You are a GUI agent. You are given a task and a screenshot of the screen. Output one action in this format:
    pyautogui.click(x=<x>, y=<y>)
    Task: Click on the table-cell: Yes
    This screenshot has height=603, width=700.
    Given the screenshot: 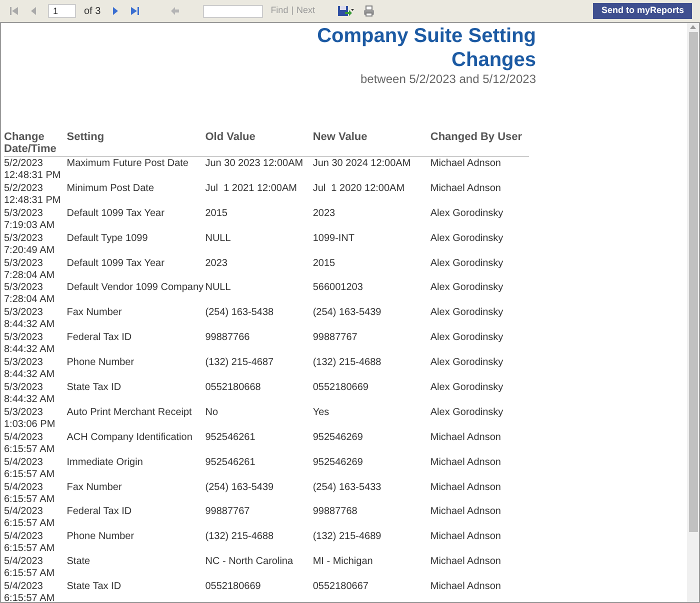 What is the action you would take?
    pyautogui.click(x=321, y=412)
    